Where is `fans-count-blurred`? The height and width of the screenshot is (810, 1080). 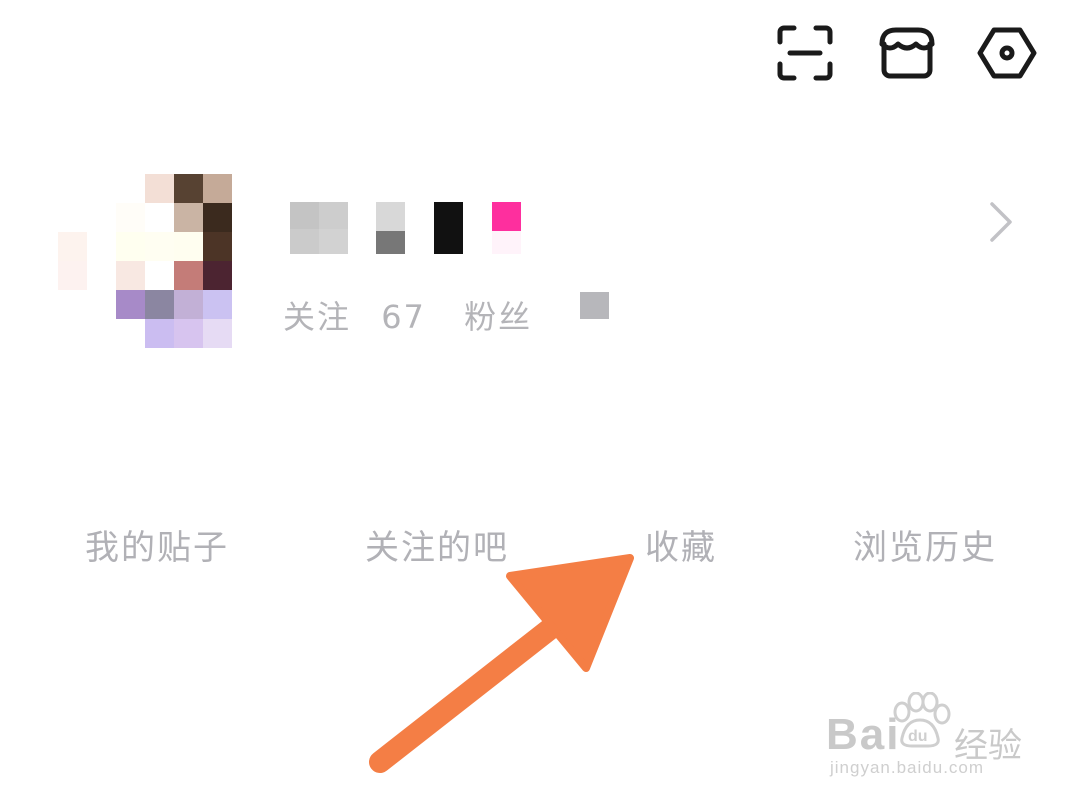 fans-count-blurred is located at coordinates (594, 305).